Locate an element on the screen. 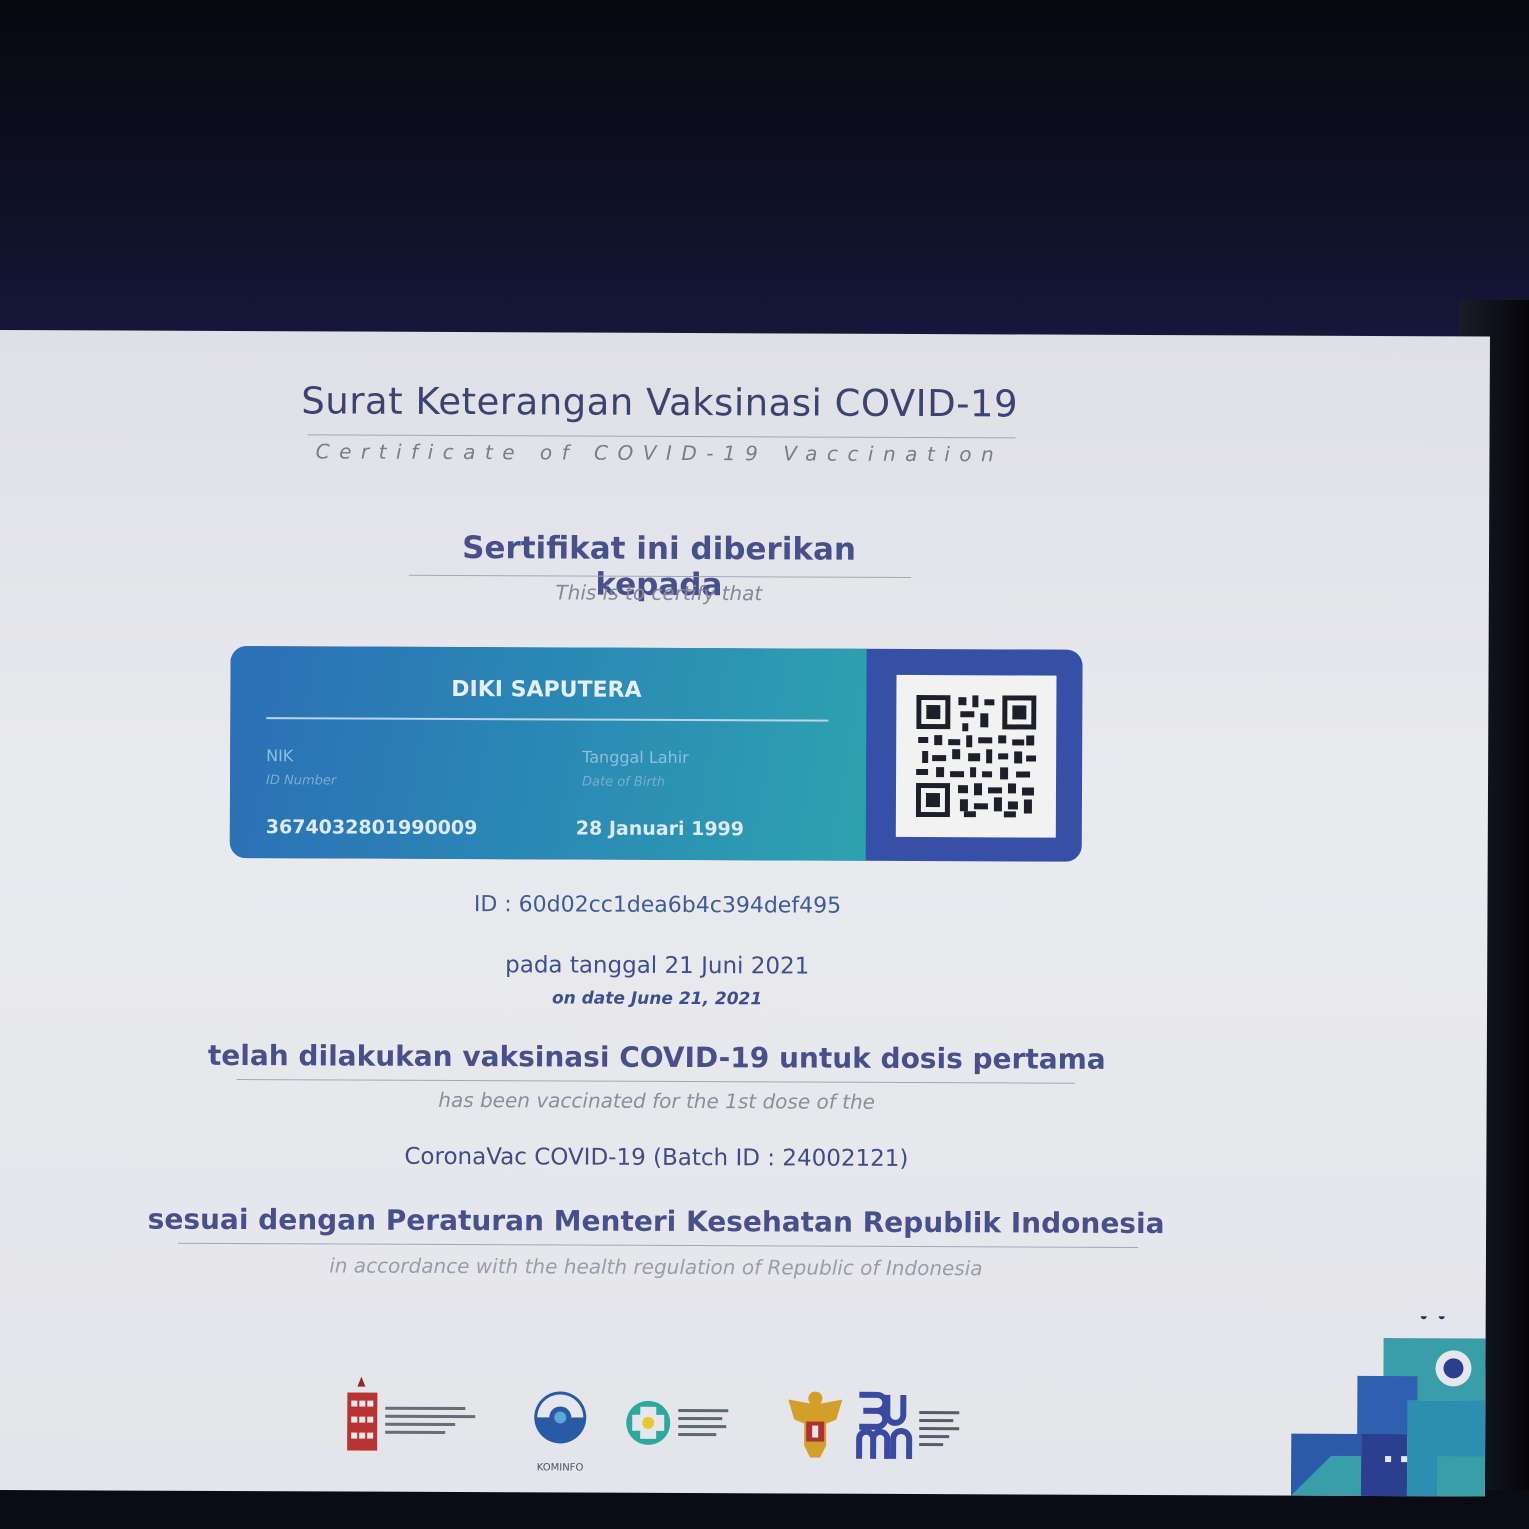 Image resolution: width=1529 pixels, height=1529 pixels. vaccination-statement-divider is located at coordinates (655, 1081).